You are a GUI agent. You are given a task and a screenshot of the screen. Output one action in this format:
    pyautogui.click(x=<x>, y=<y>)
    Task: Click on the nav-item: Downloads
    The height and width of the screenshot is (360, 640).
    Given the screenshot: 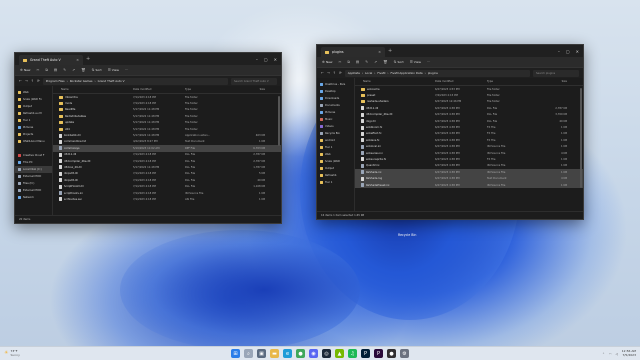 What is the action you would take?
    pyautogui.click(x=335, y=98)
    